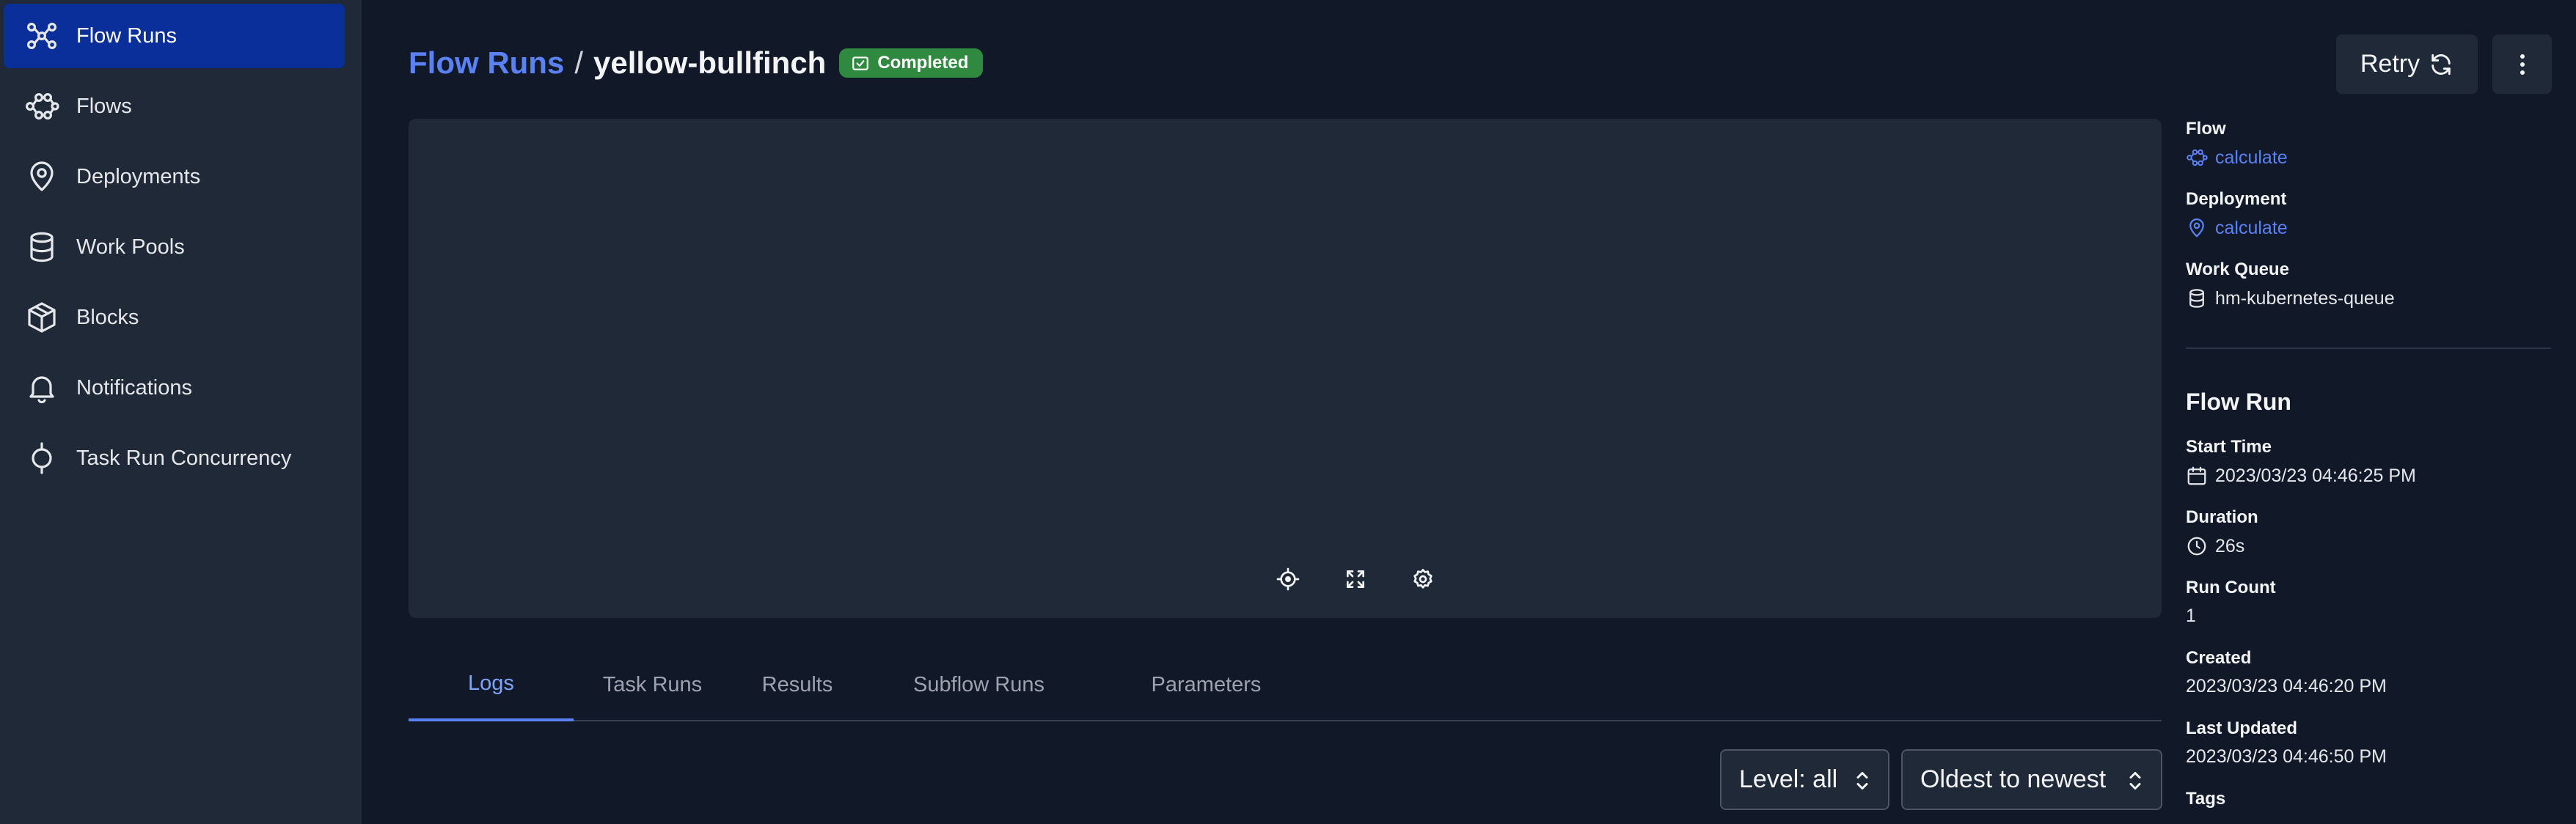 Image resolution: width=2576 pixels, height=824 pixels. Describe the element at coordinates (174, 317) in the screenshot. I see `sidebar-item-blocks: Blocks` at that location.